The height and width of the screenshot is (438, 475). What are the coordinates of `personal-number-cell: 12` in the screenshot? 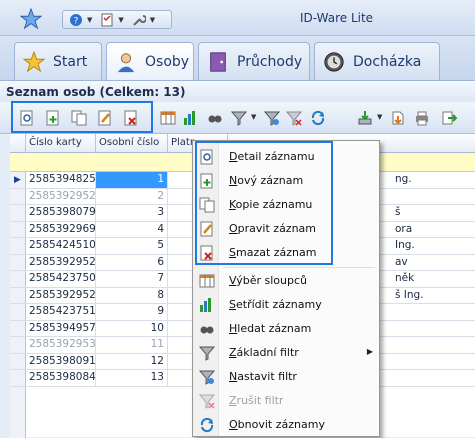 It's located at (132, 361).